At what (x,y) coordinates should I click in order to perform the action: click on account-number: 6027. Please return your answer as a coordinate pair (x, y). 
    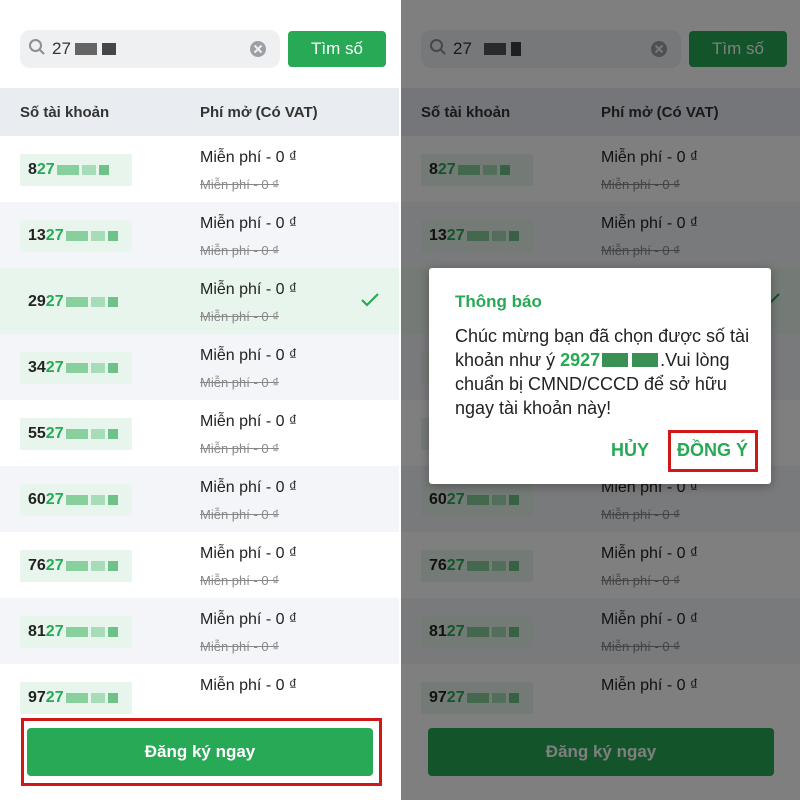
    Looking at the image, I should click on (76, 500).